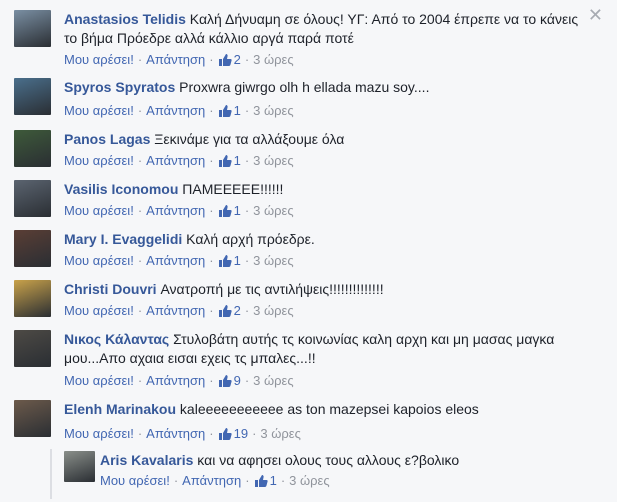  What do you see at coordinates (121, 189) in the screenshot?
I see `commenter-name: Vasilis Iconomou` at bounding box center [121, 189].